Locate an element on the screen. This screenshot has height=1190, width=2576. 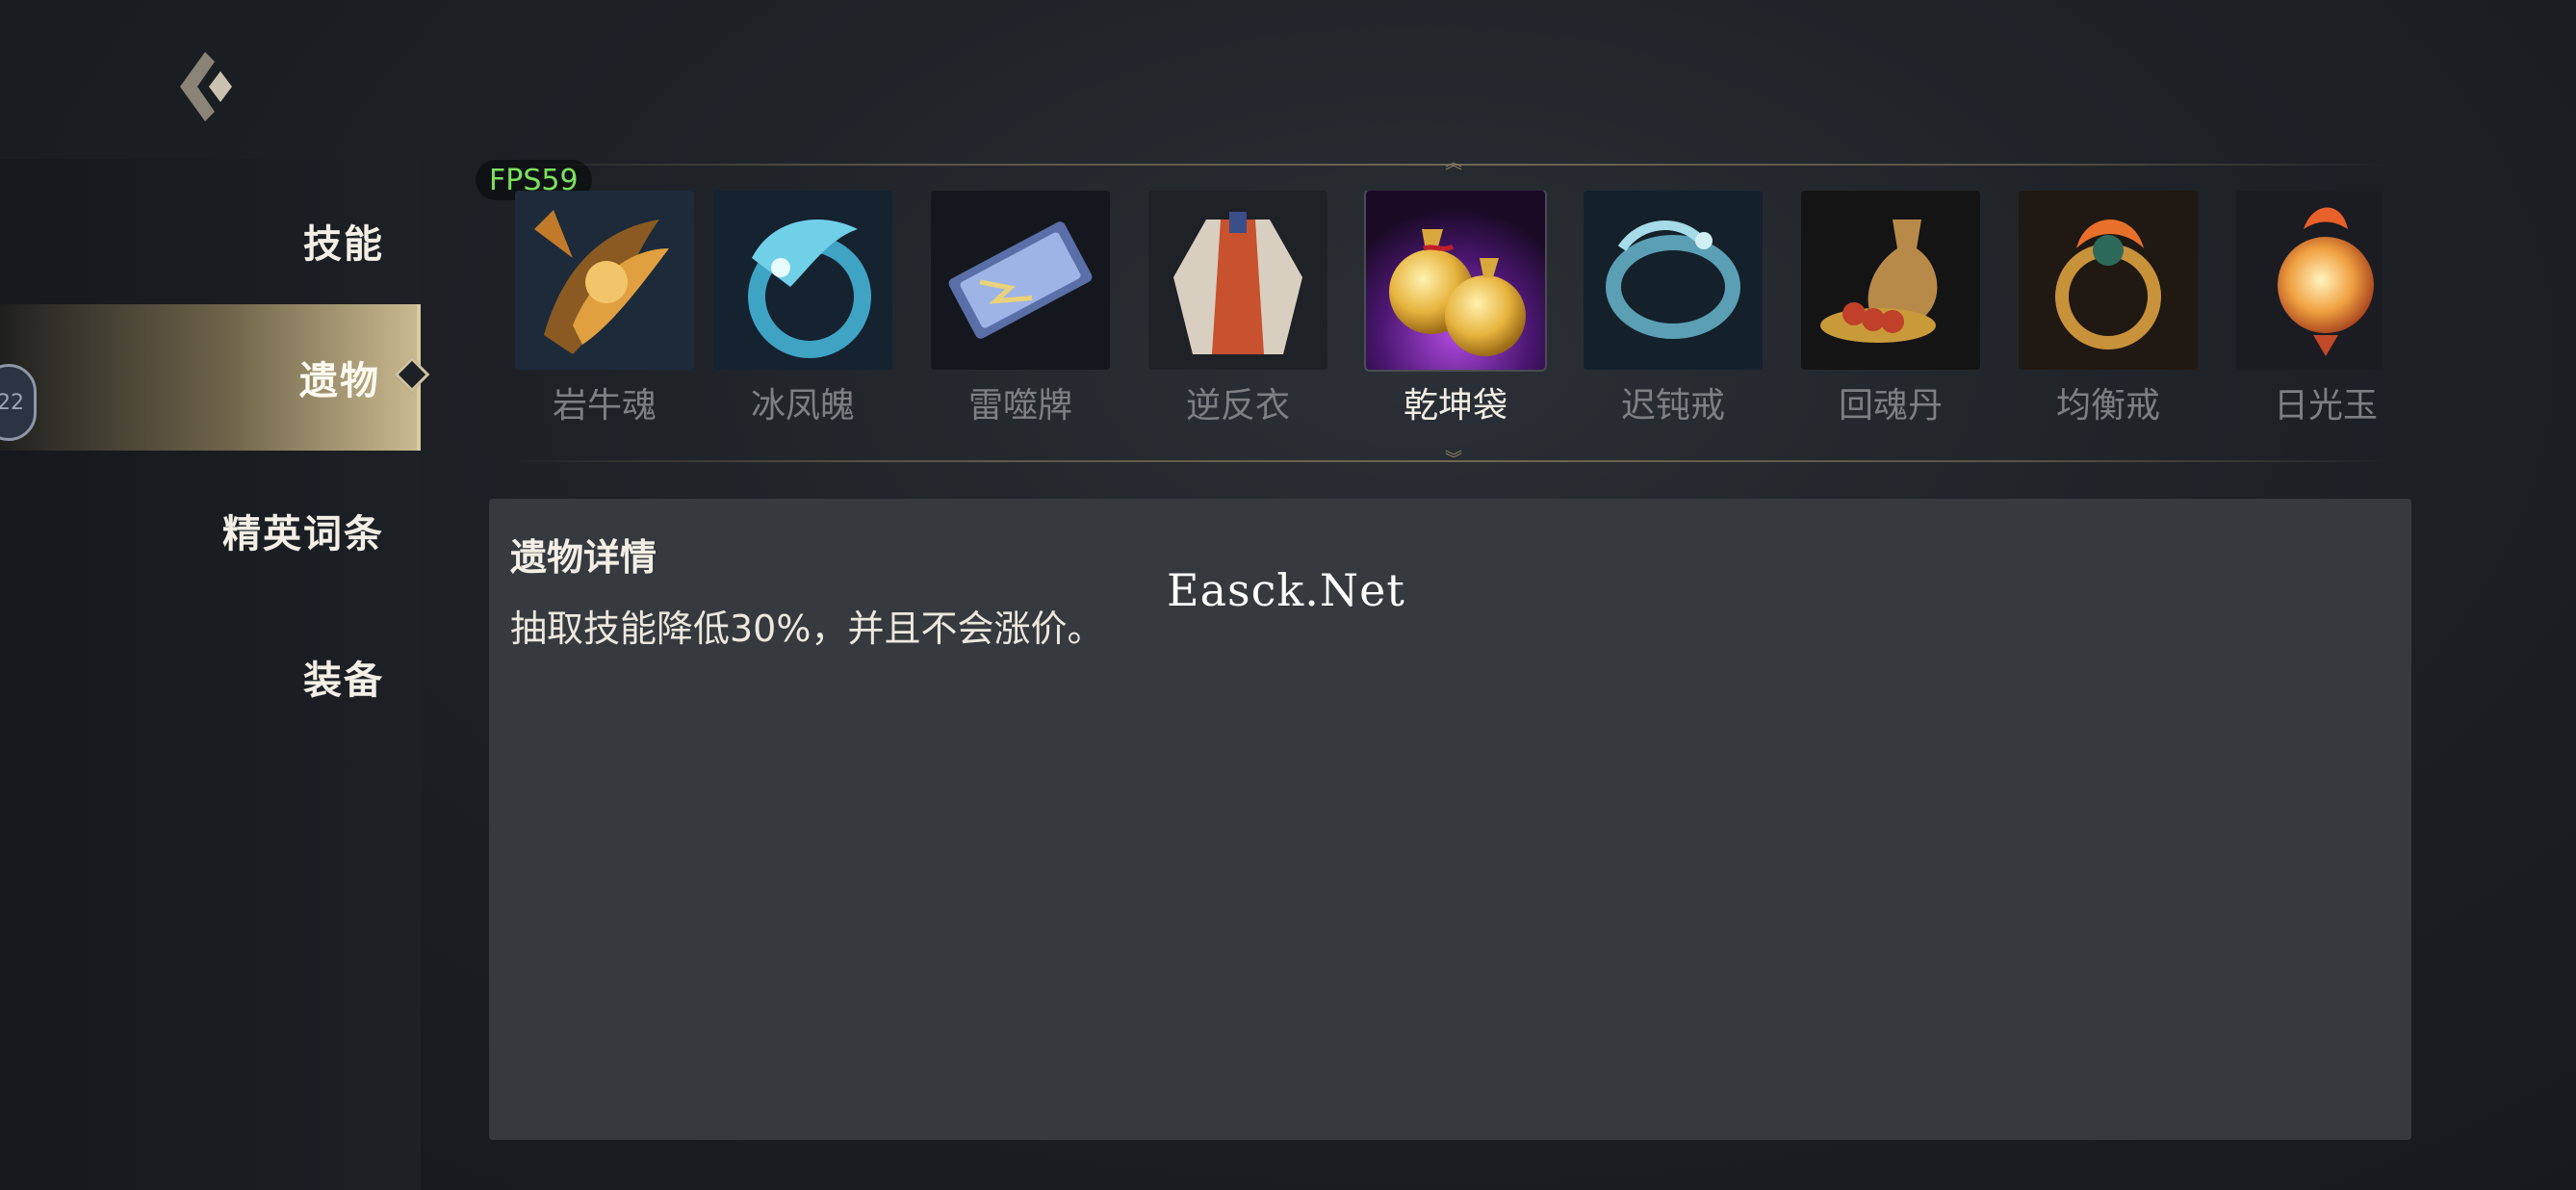
relic-name: 回魂丹 is located at coordinates (1891, 404).